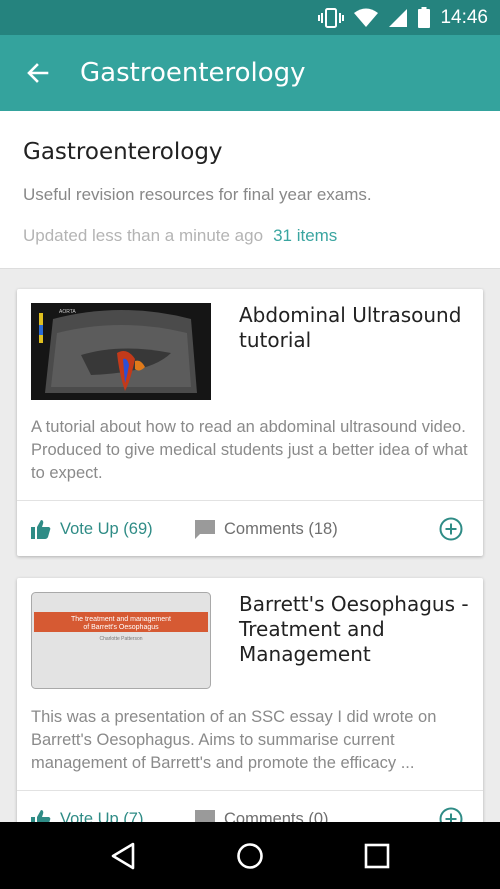 The height and width of the screenshot is (889, 500). Describe the element at coordinates (305, 235) in the screenshot. I see `item-count: 31 items` at that location.